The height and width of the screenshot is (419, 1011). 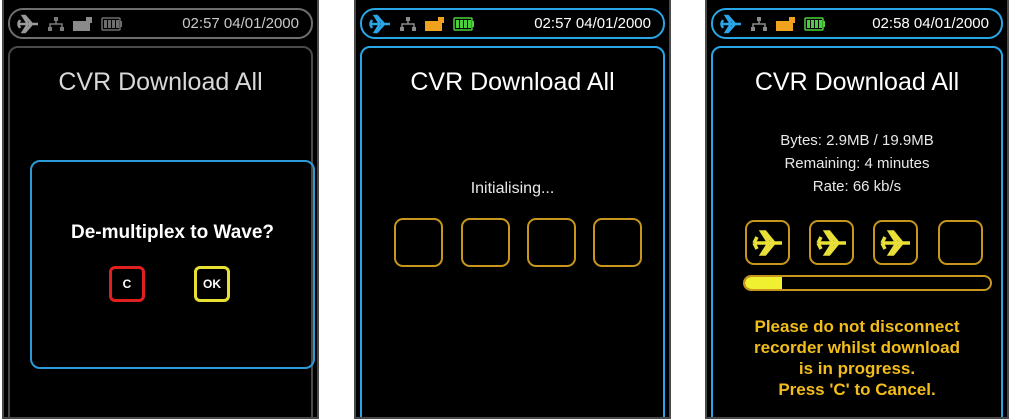 I want to click on ok-button: OK, so click(x=212, y=284).